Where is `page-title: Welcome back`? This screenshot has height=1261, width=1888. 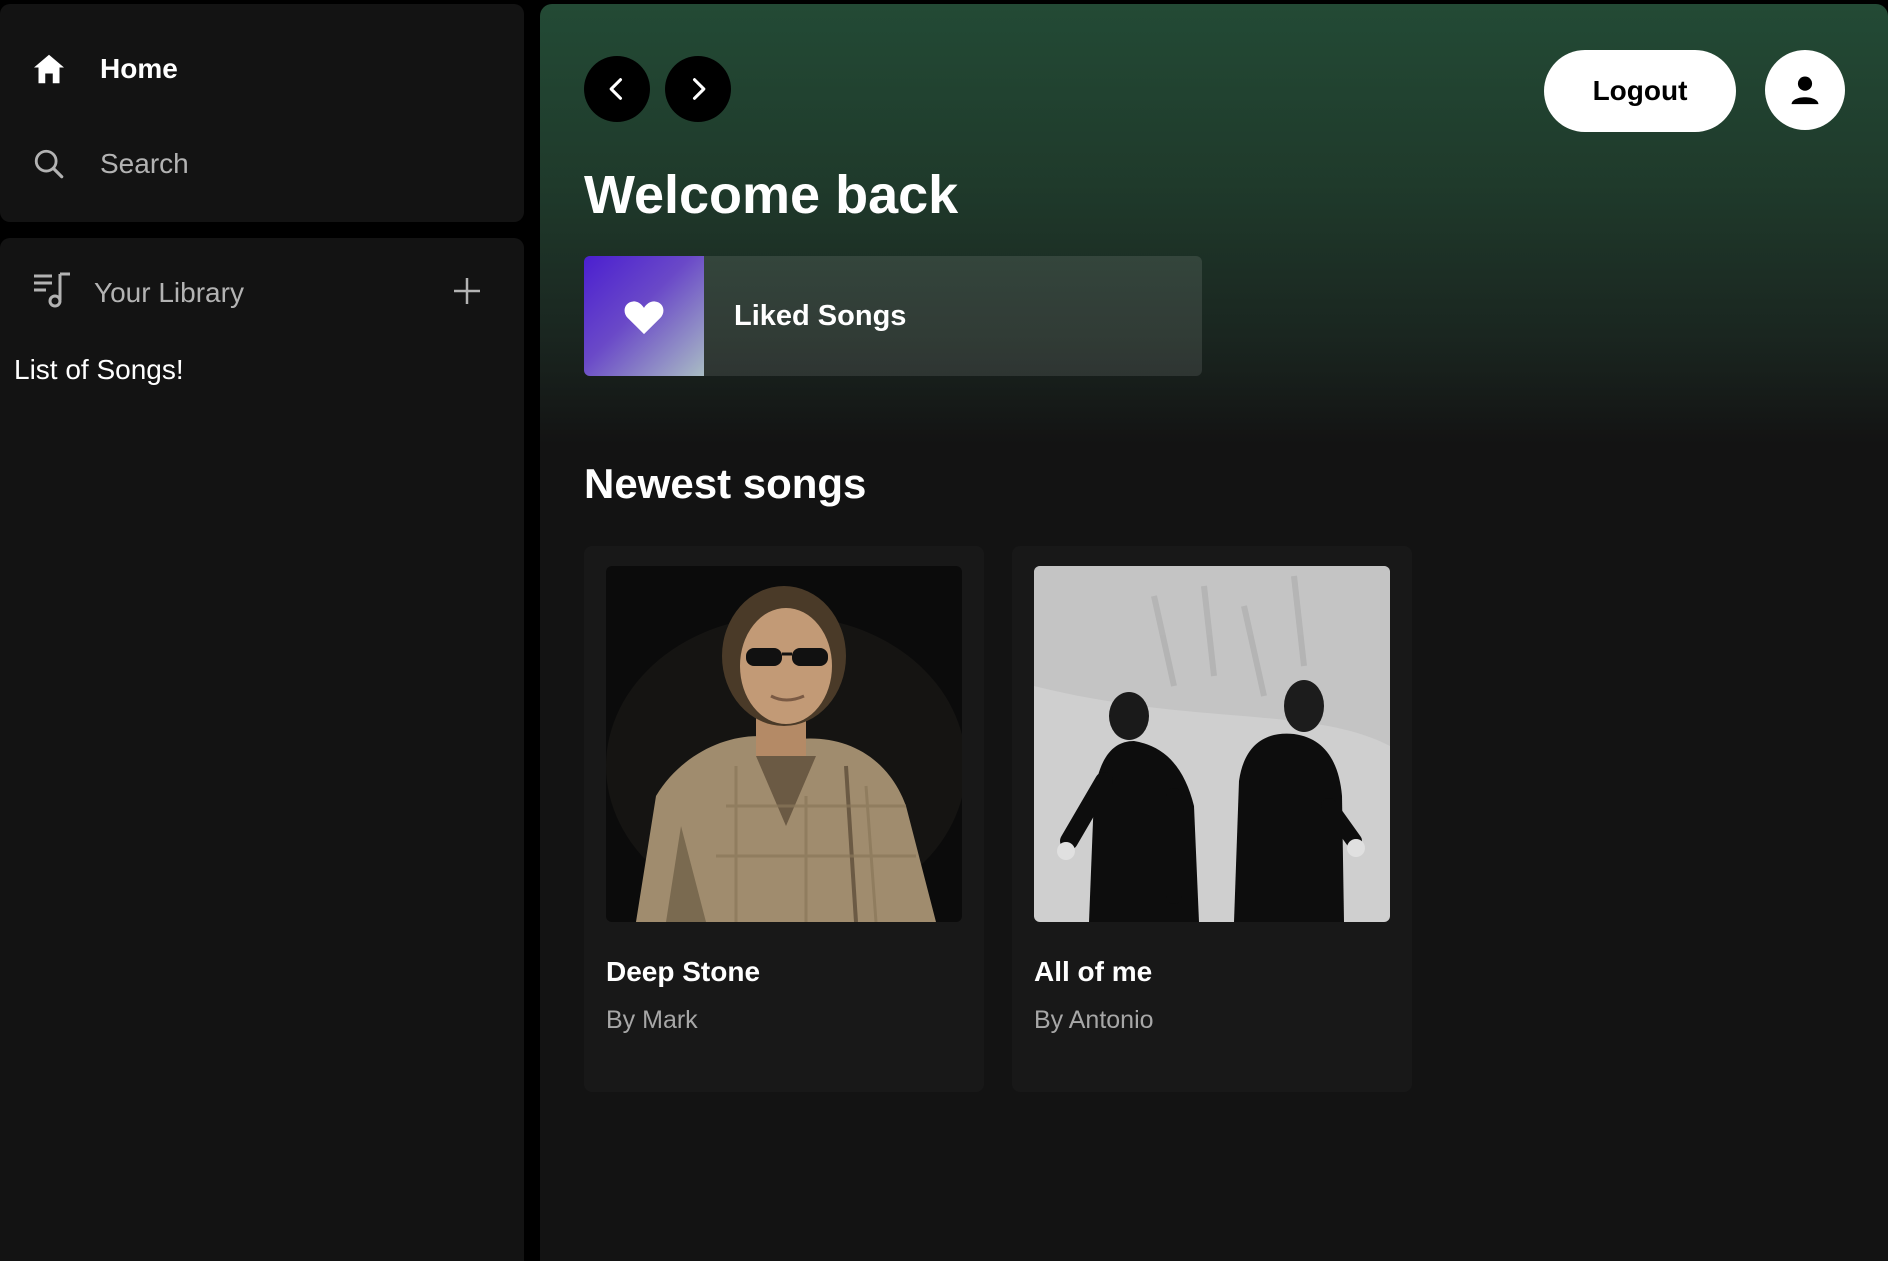 page-title: Welcome back is located at coordinates (771, 195).